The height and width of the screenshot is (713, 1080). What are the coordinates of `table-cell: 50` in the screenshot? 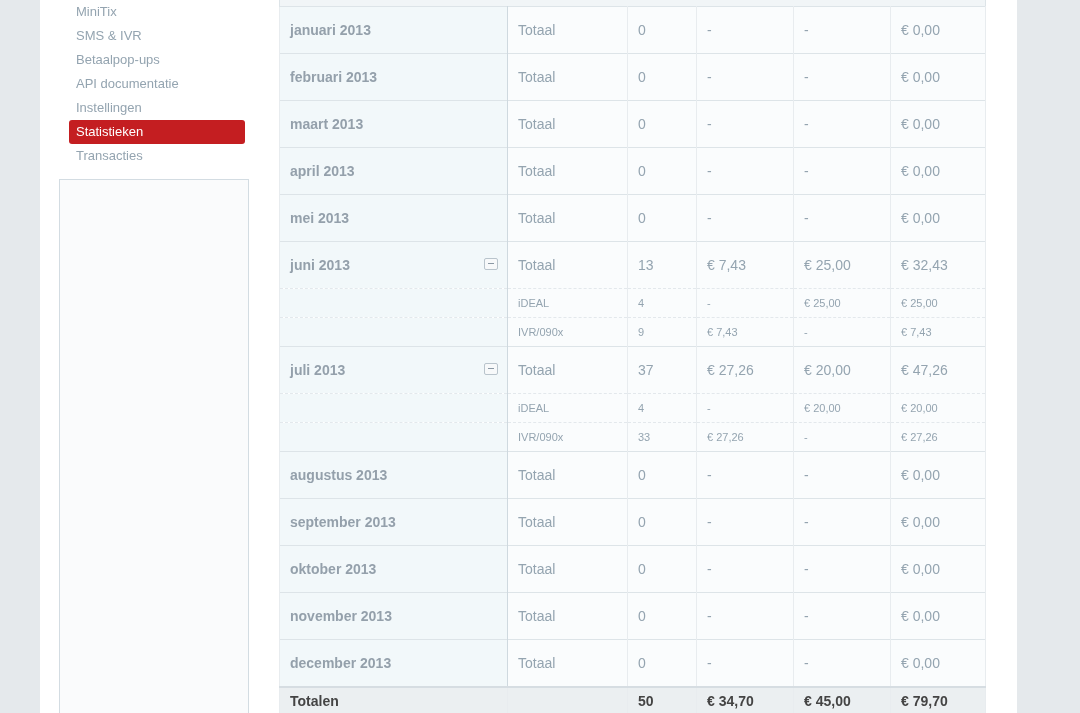 It's located at (646, 701).